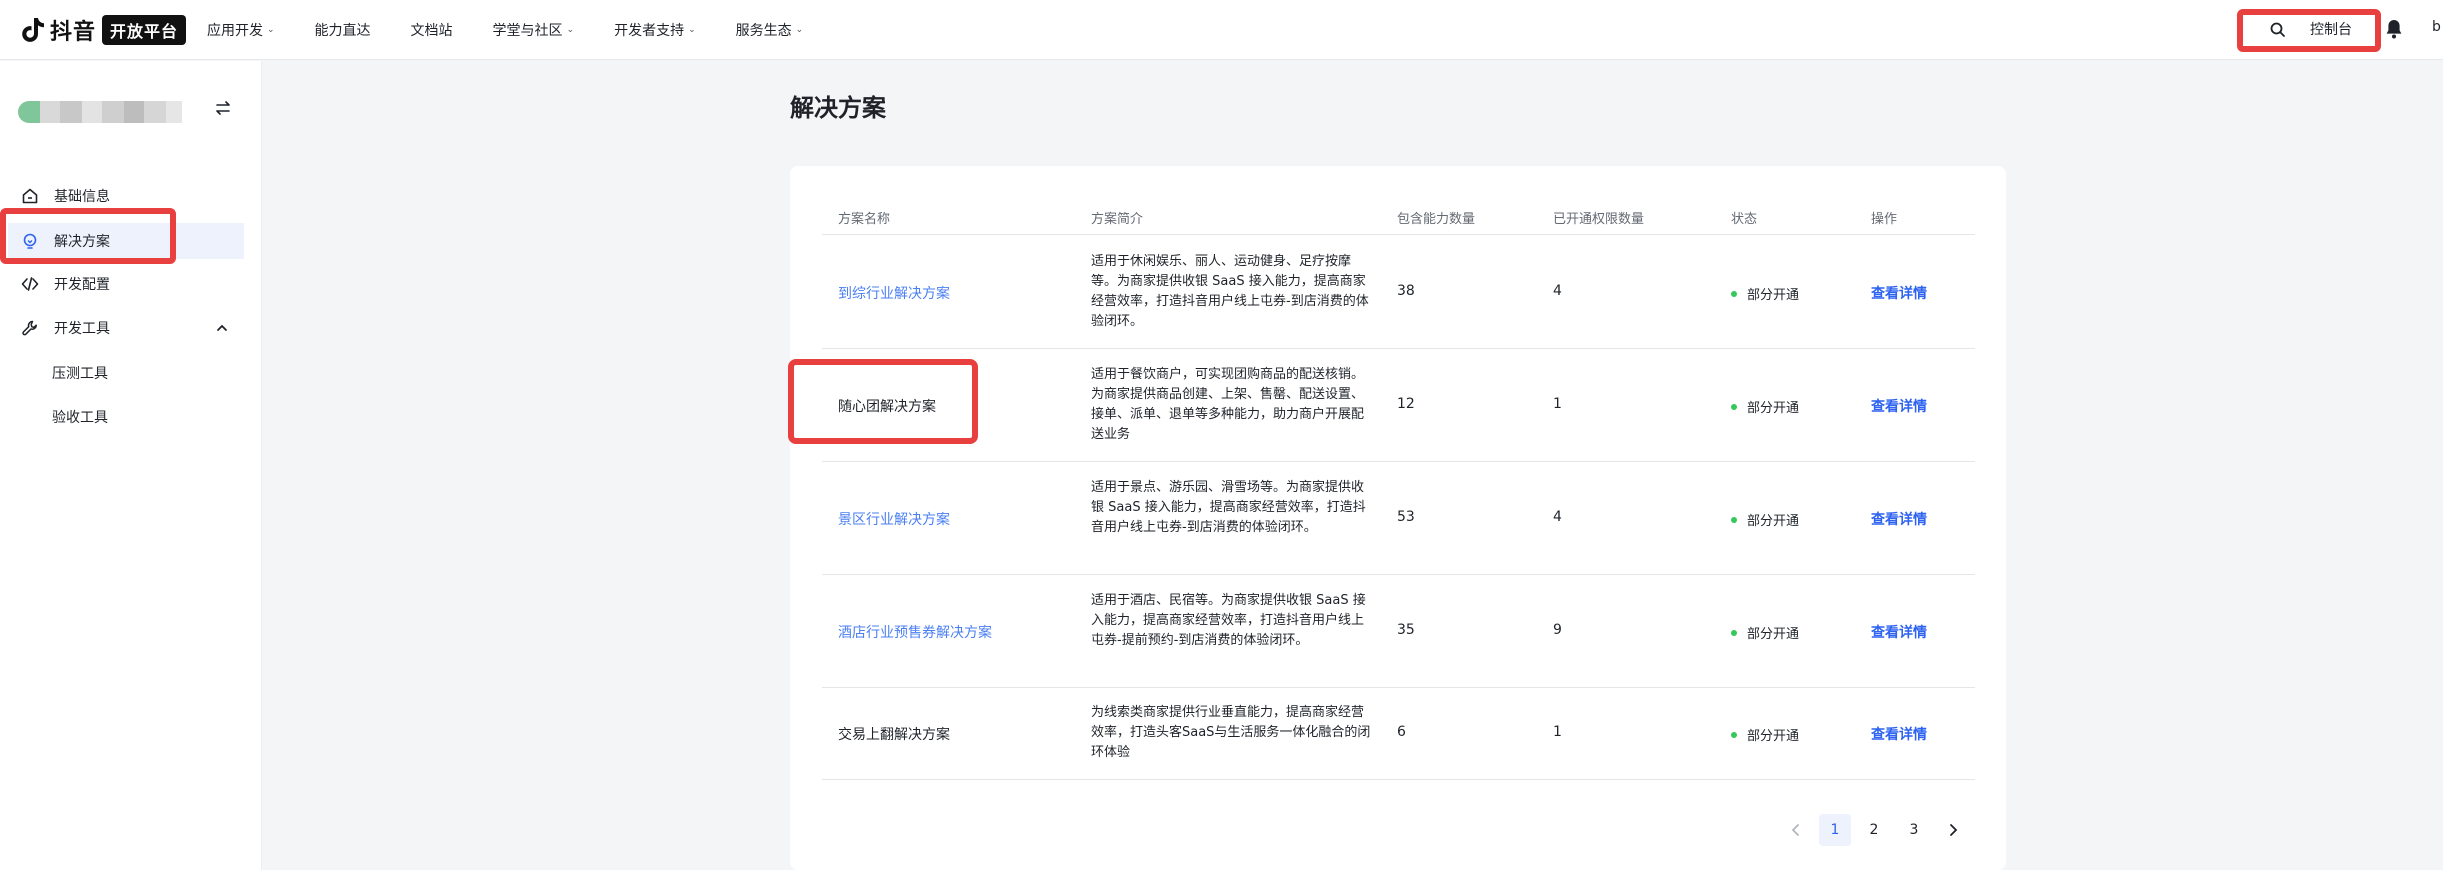 The width and height of the screenshot is (2443, 870). What do you see at coordinates (1406, 517) in the screenshot?
I see `ability-count: 53` at bounding box center [1406, 517].